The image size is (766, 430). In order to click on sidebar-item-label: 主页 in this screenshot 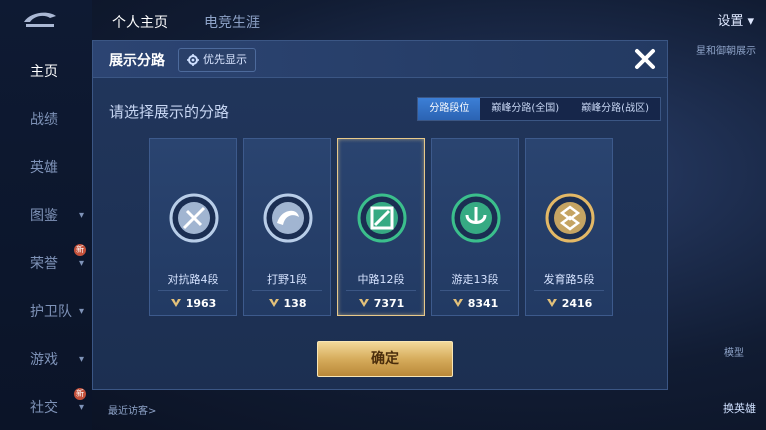, I will do `click(44, 72)`.